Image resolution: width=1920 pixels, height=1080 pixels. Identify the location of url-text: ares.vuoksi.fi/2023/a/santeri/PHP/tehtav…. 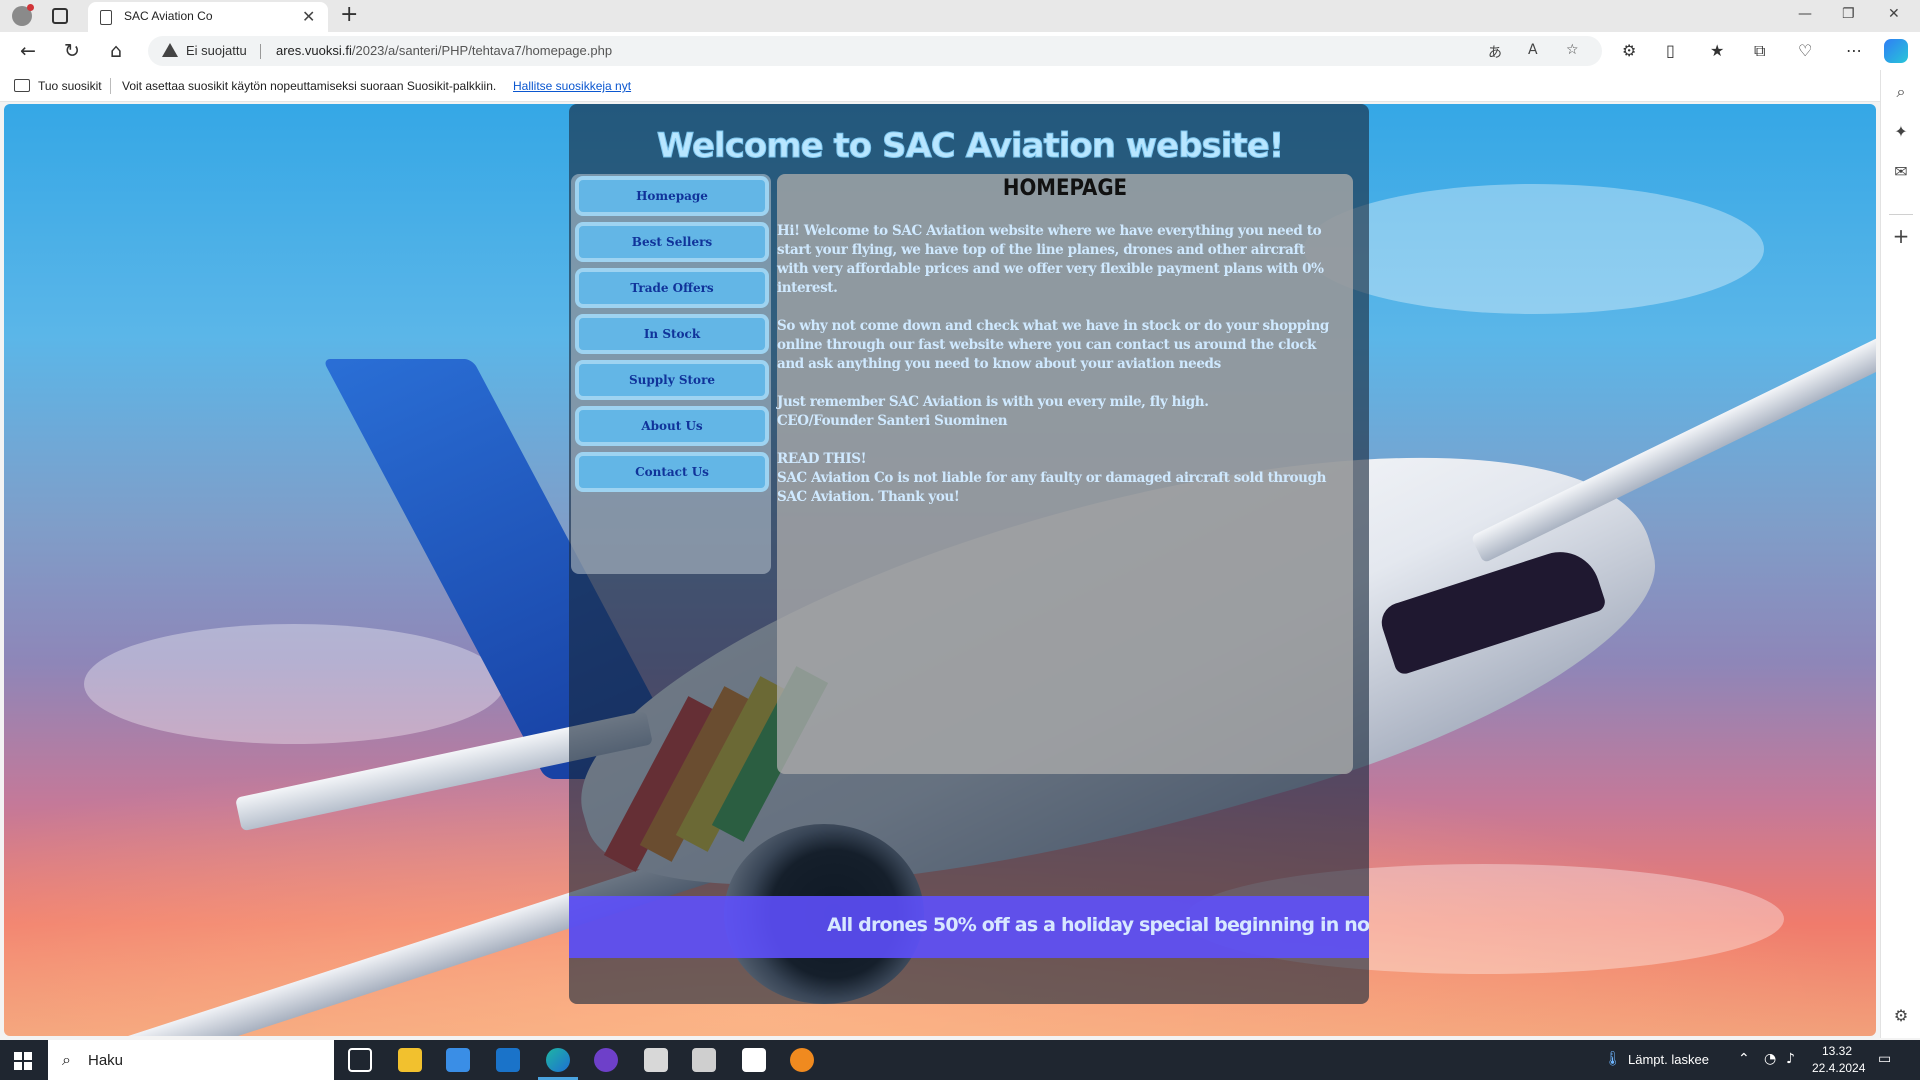
(444, 50).